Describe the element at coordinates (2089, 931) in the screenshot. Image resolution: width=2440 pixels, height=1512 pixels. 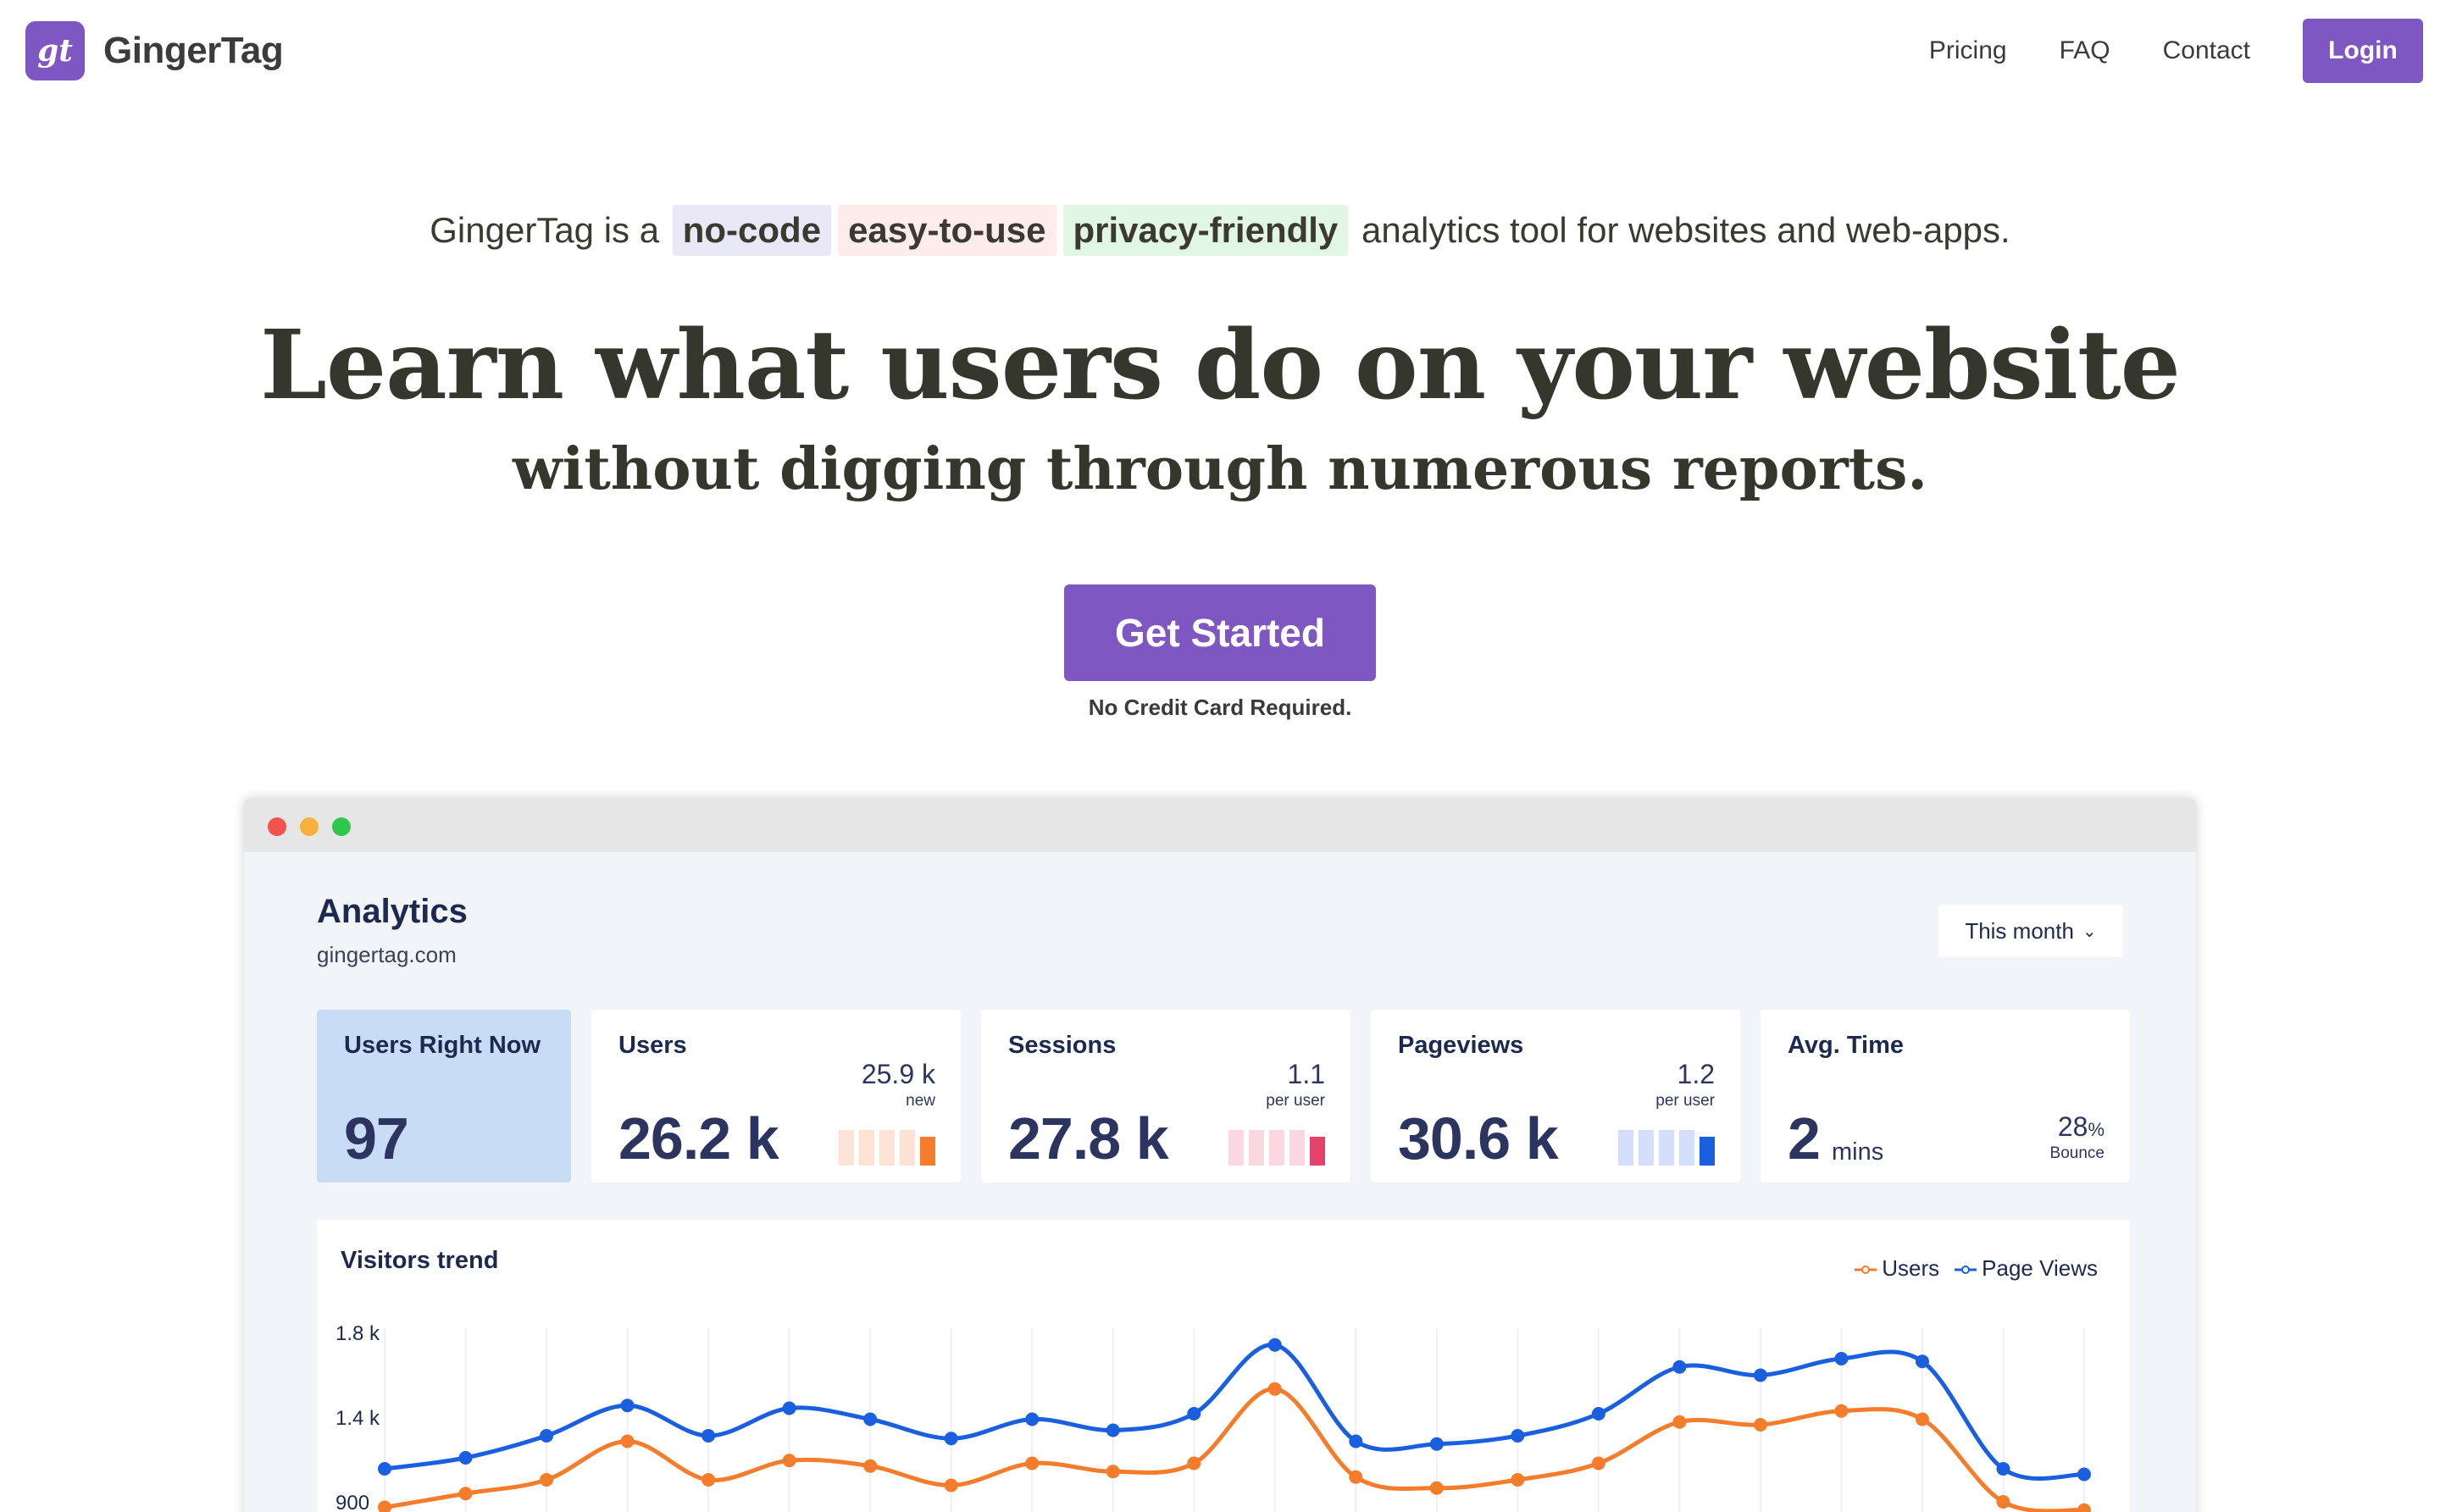
I see `chevron-down-icon: ⌄` at that location.